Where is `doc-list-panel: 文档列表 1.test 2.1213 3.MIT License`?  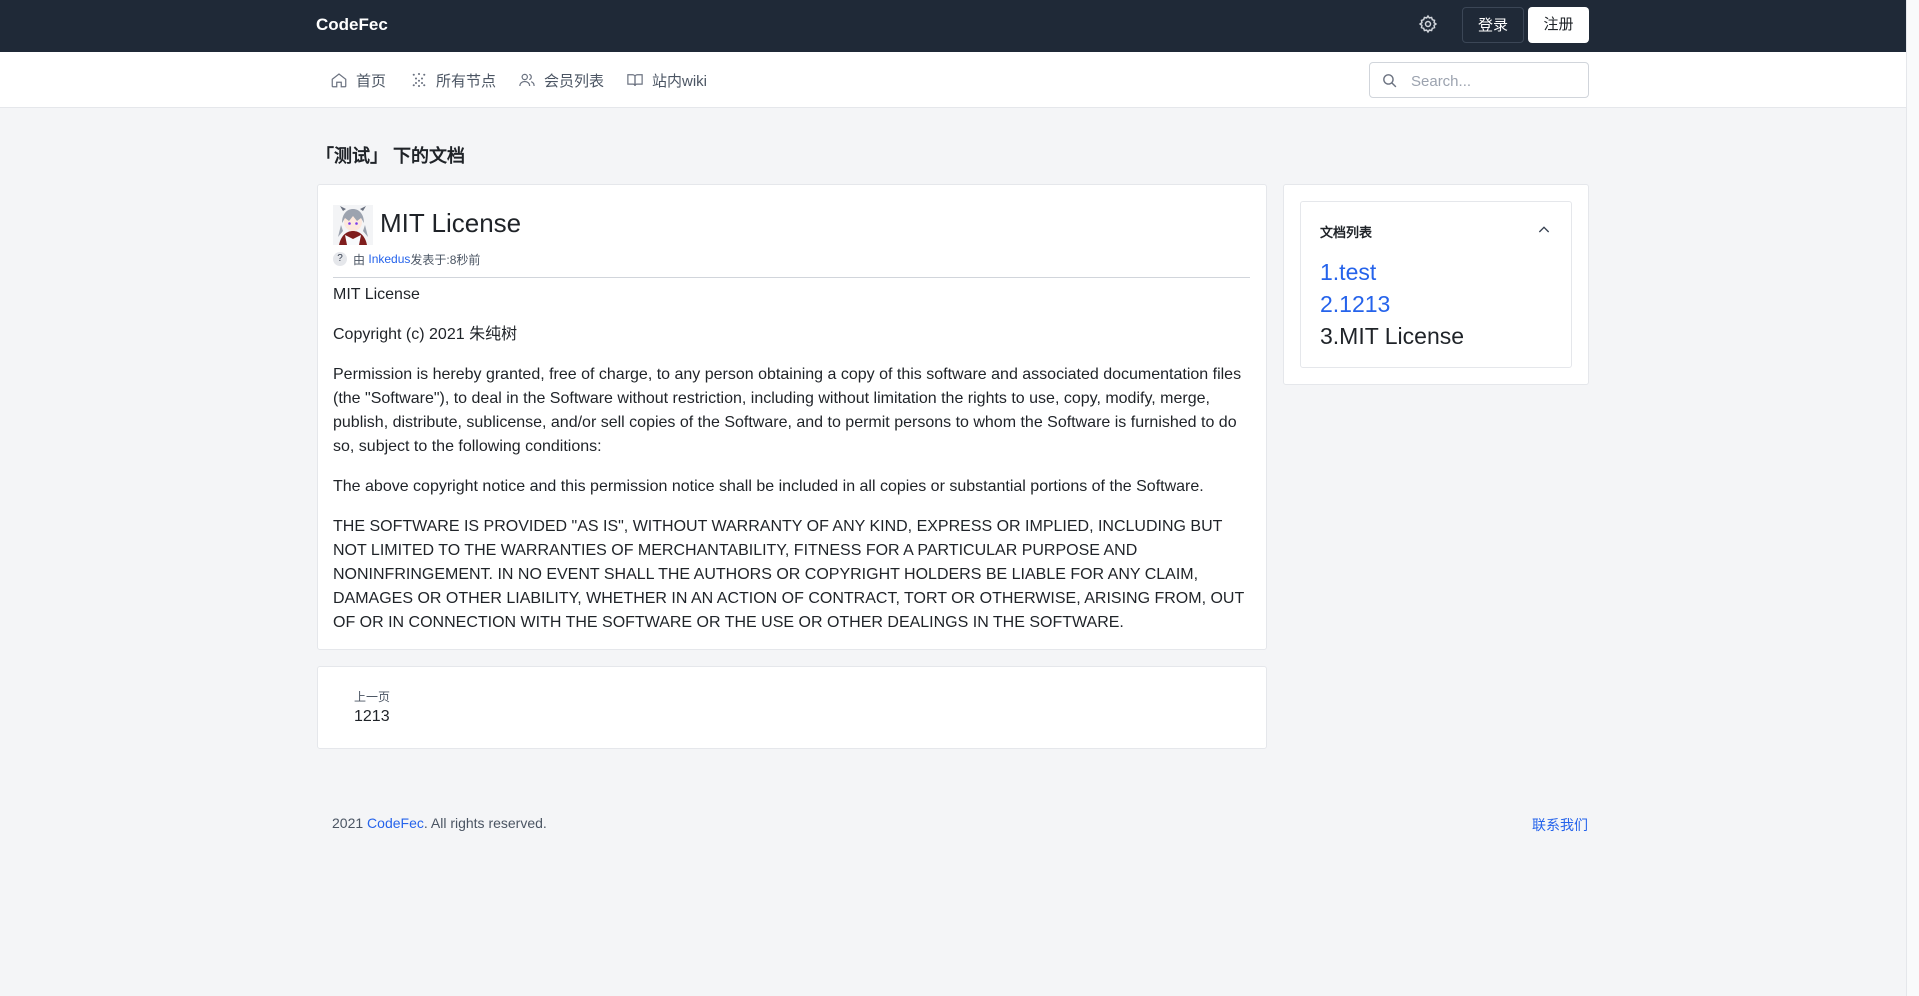
doc-list-panel: 文档列表 1.test 2.1213 3.MIT License is located at coordinates (1436, 284).